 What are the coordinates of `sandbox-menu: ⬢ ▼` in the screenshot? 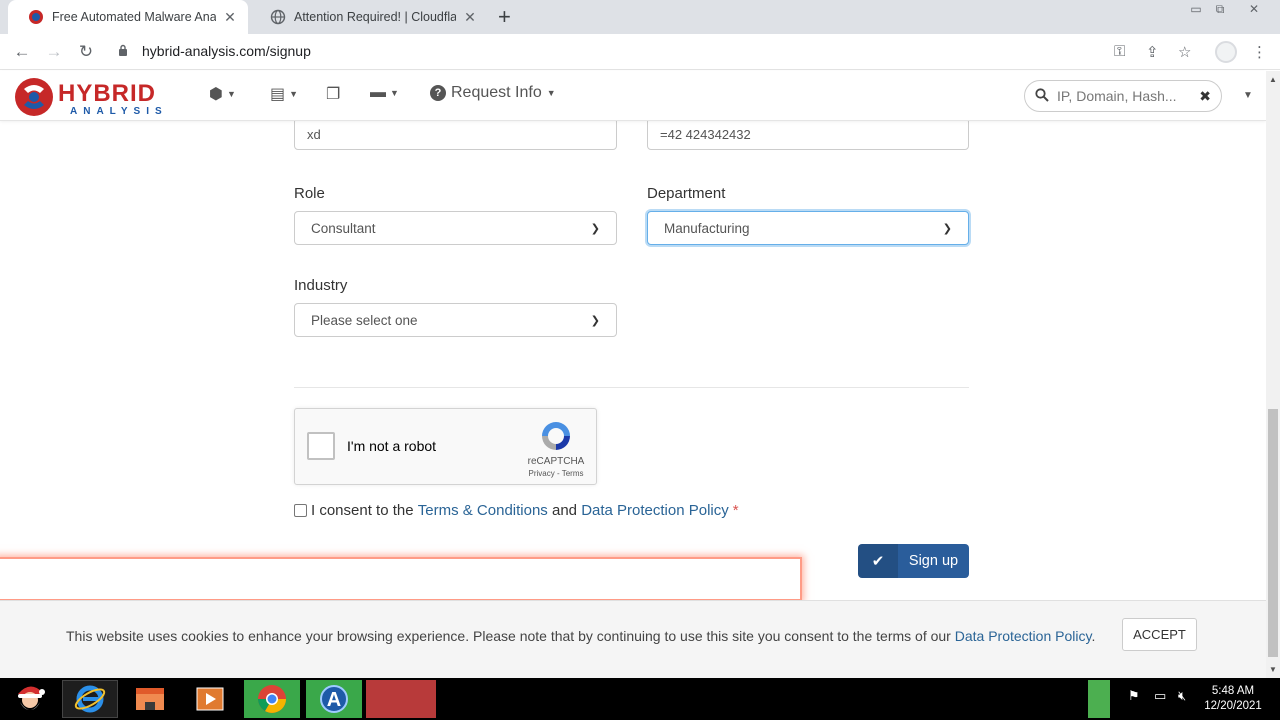 It's located at (222, 94).